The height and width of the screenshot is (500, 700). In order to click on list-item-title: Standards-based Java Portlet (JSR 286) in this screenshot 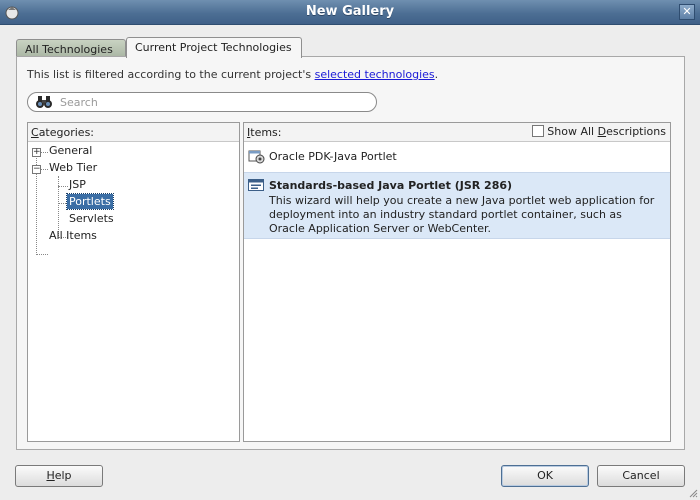, I will do `click(391, 185)`.